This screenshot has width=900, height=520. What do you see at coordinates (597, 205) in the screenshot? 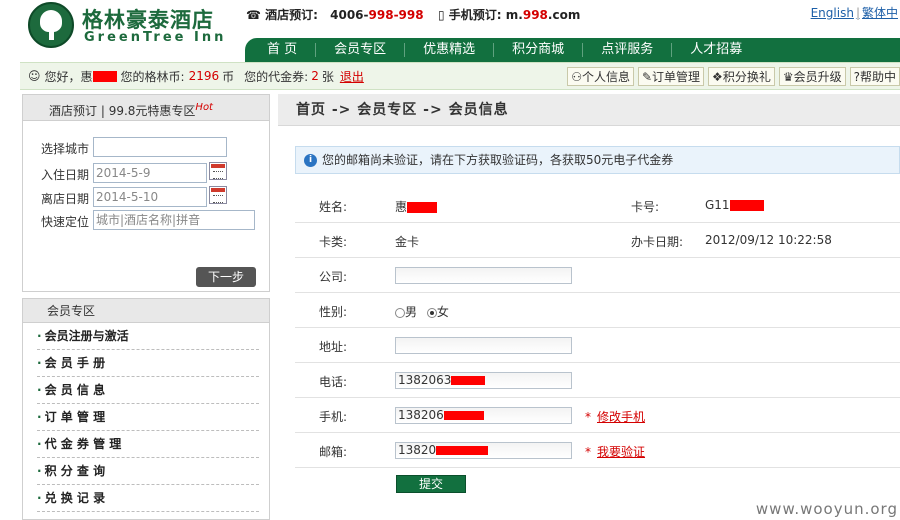
I see `form-row: 姓名: 惠 卡号: G11` at bounding box center [597, 205].